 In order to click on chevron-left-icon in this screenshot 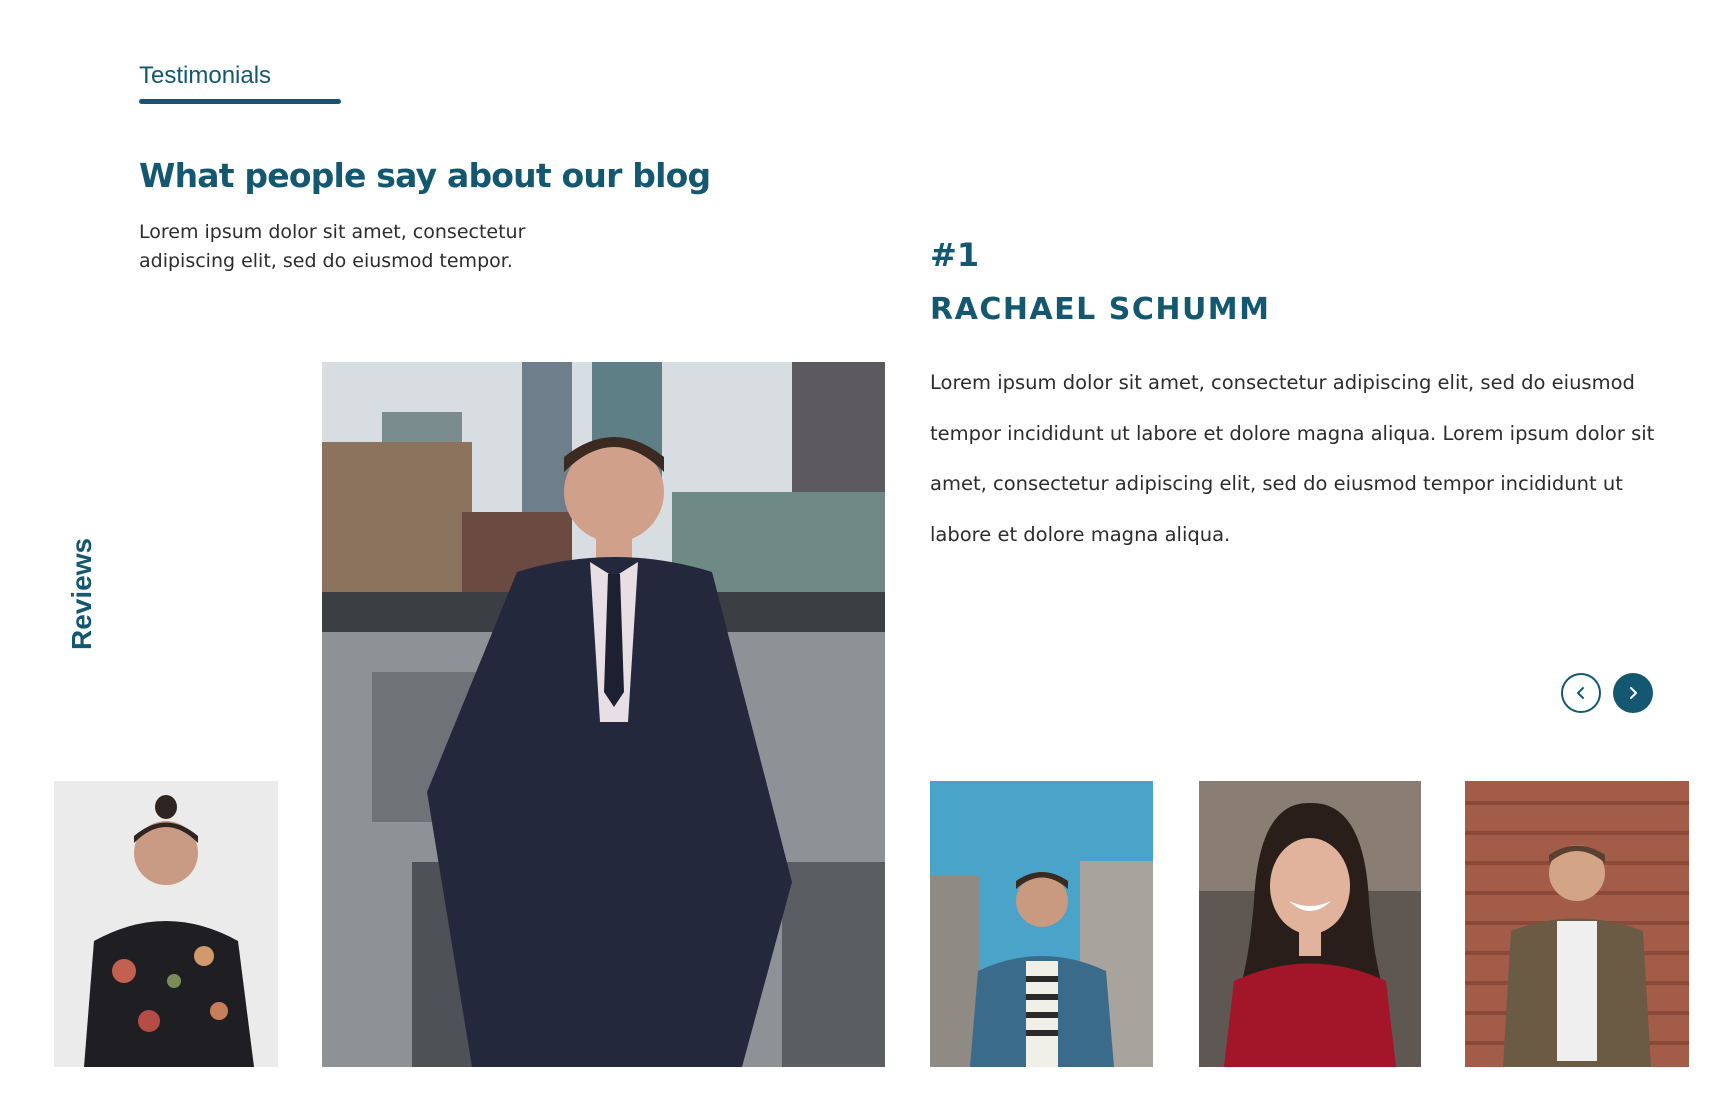, I will do `click(1580, 693)`.